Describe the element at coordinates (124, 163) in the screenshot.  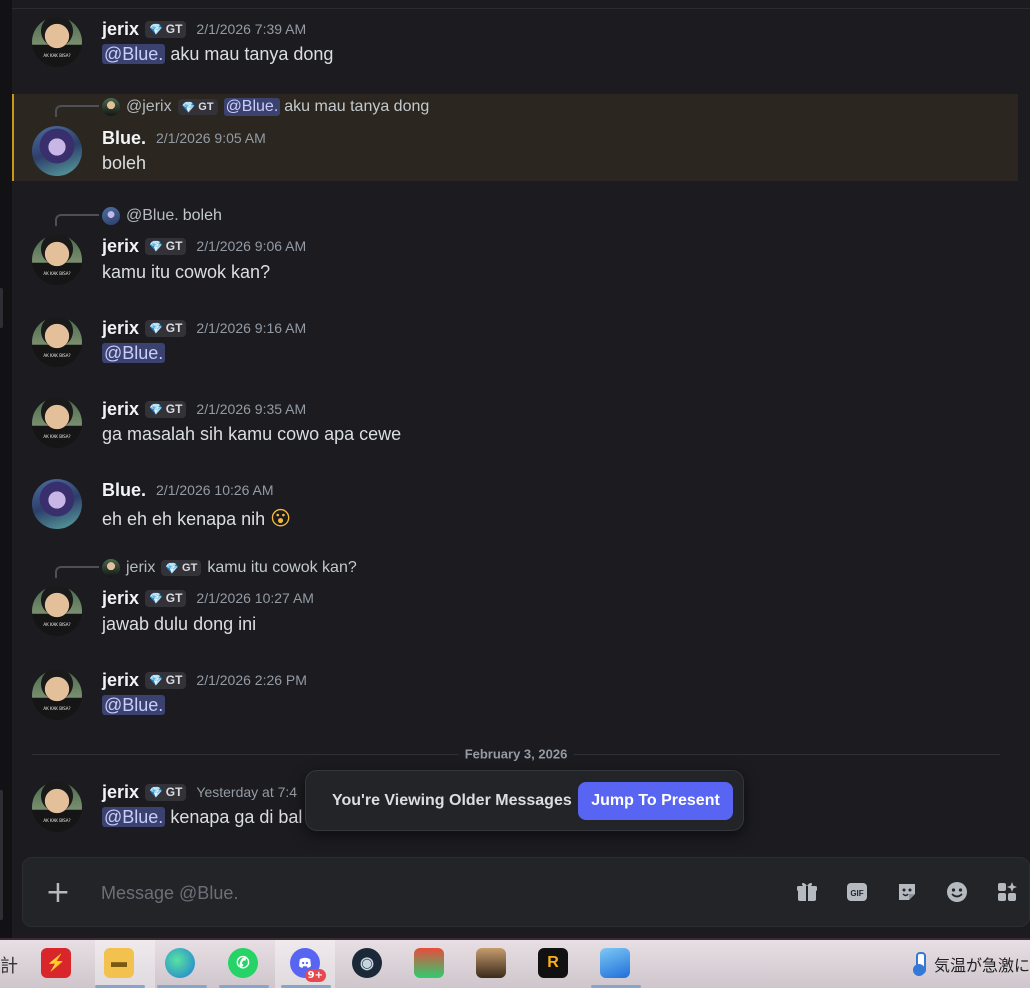
I see `message-content: boleh` at that location.